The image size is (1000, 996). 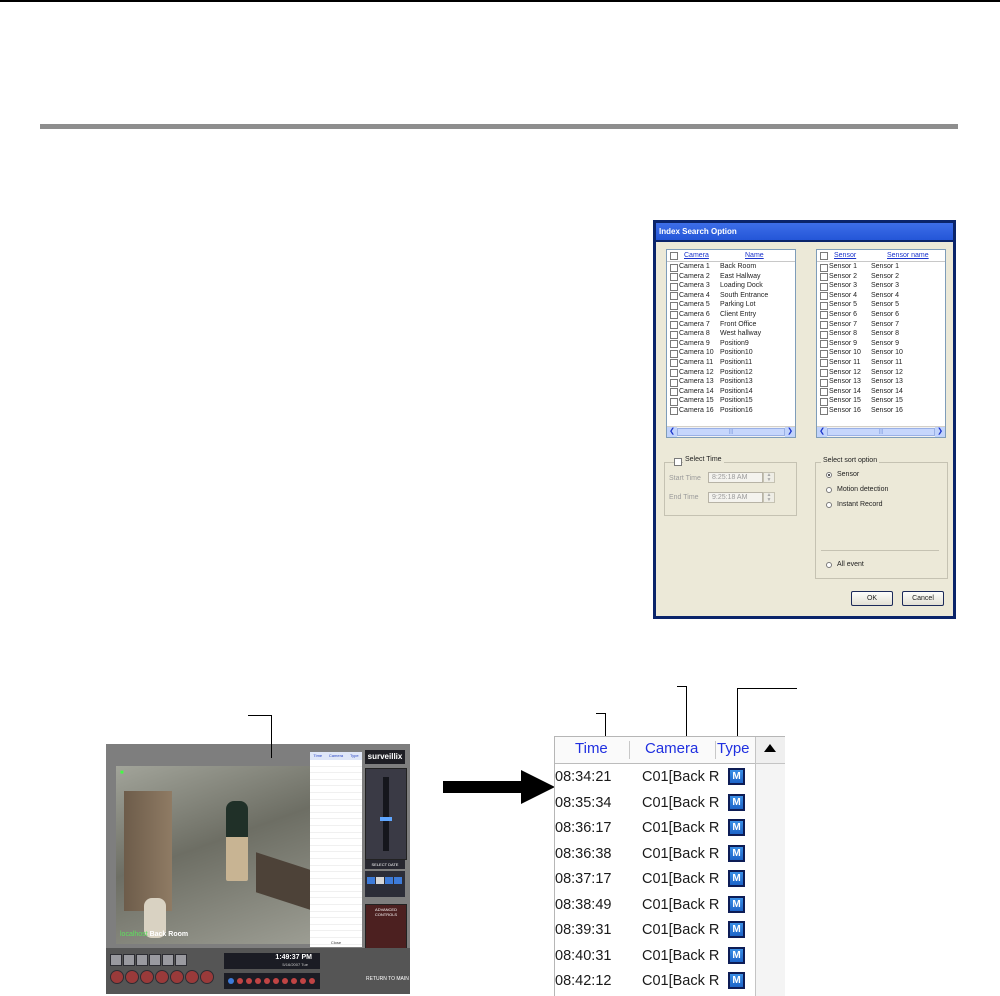 I want to click on sensor-row: Sensor 6 Sensor 6, so click(x=881, y=315).